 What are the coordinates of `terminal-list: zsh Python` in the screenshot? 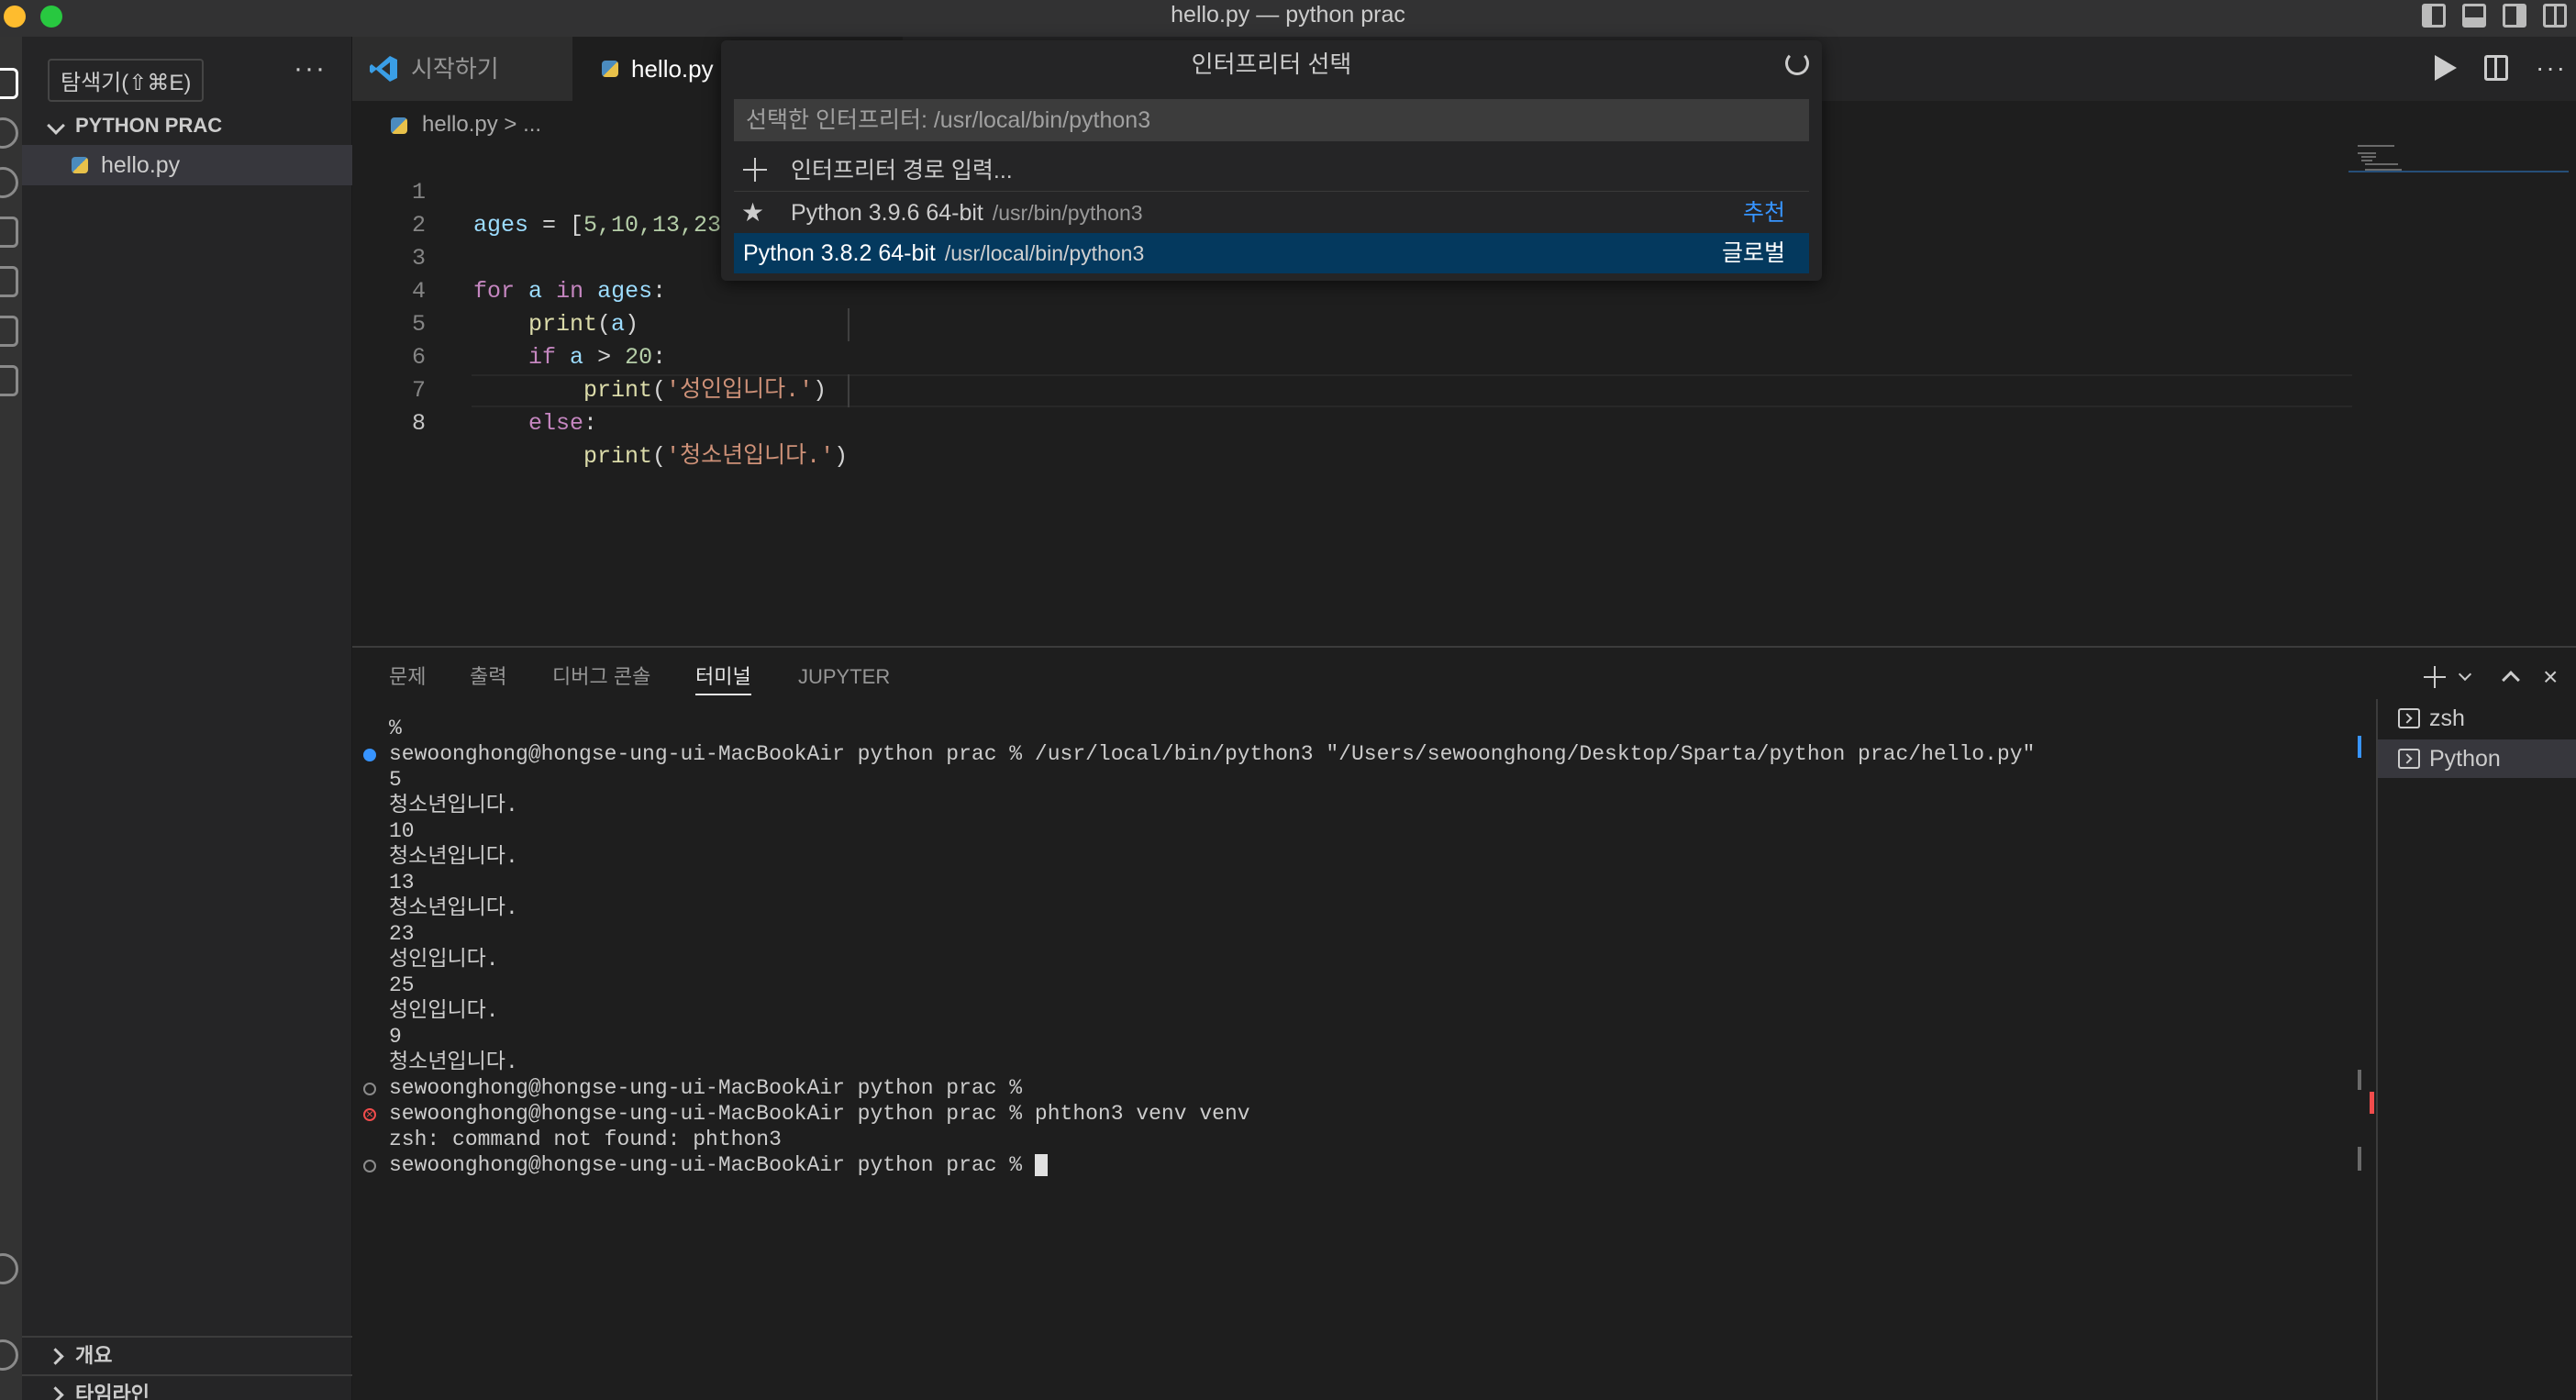 It's located at (2476, 1050).